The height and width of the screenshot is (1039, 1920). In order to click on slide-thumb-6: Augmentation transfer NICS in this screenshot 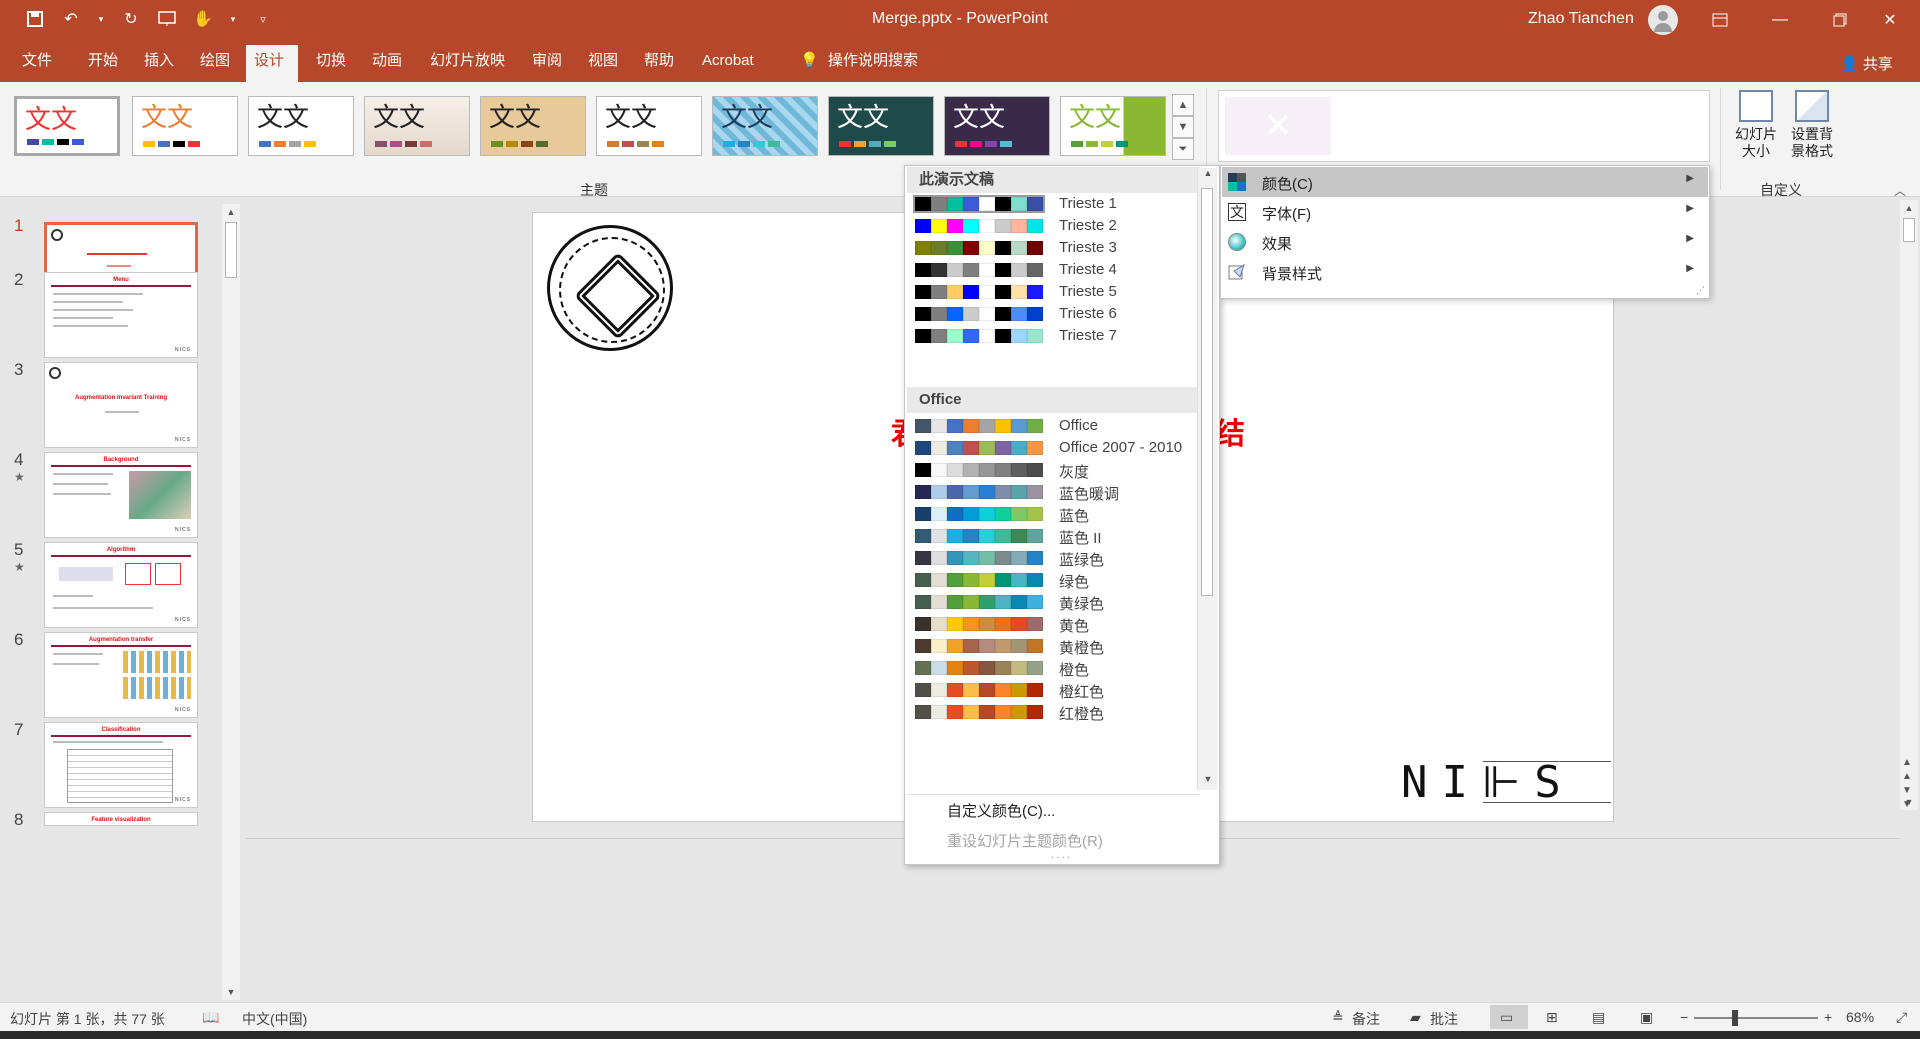, I will do `click(121, 675)`.